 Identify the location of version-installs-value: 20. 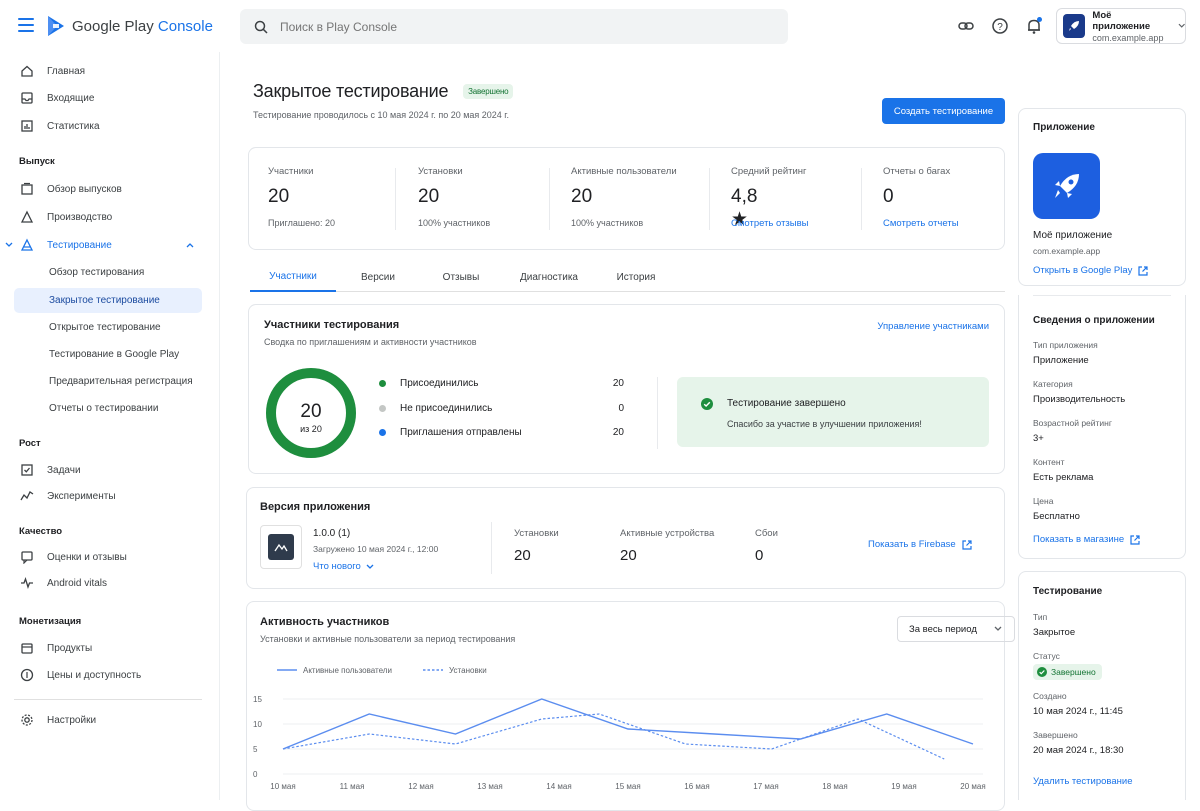
(522, 555).